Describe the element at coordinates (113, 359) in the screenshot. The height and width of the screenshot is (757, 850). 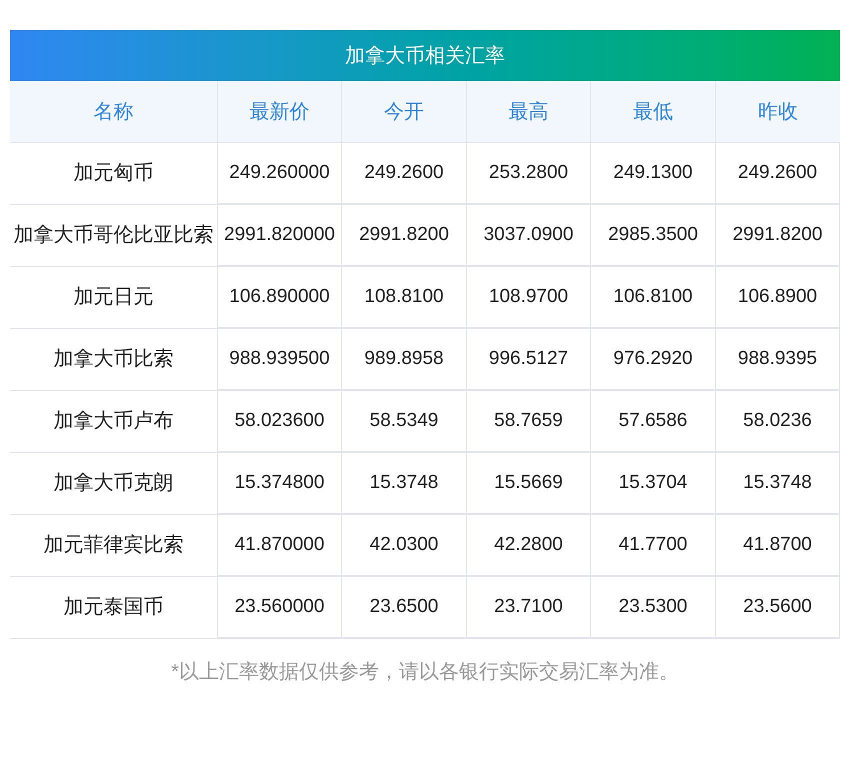
I see `currency-name: 加拿大币比索` at that location.